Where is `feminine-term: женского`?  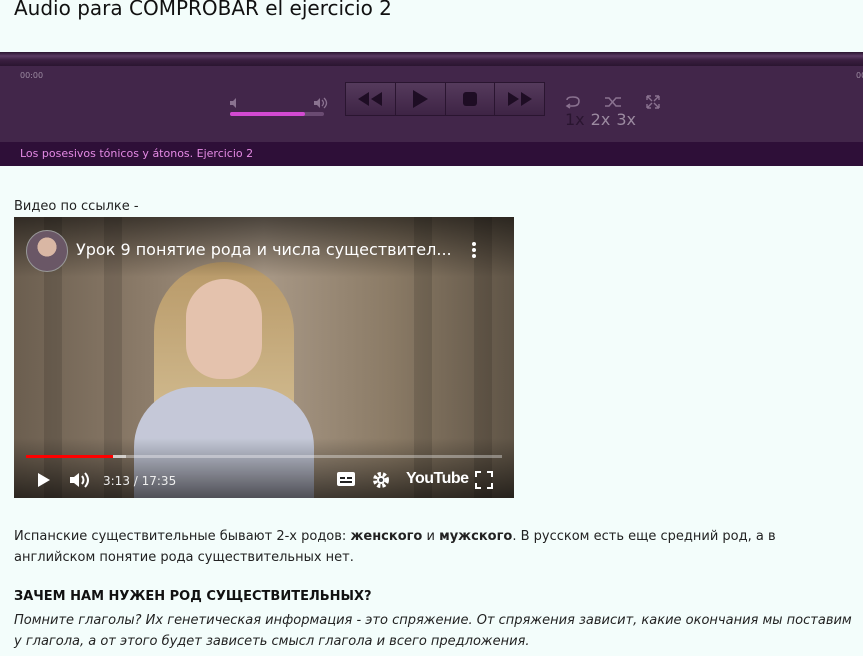 feminine-term: женского is located at coordinates (386, 536).